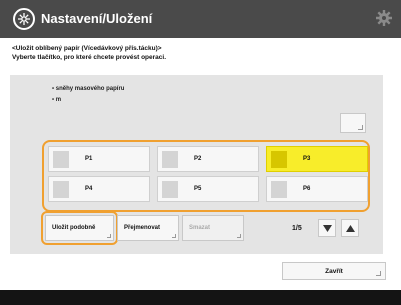 The image size is (401, 305). What do you see at coordinates (200, 297) in the screenshot?
I see `status-bar` at bounding box center [200, 297].